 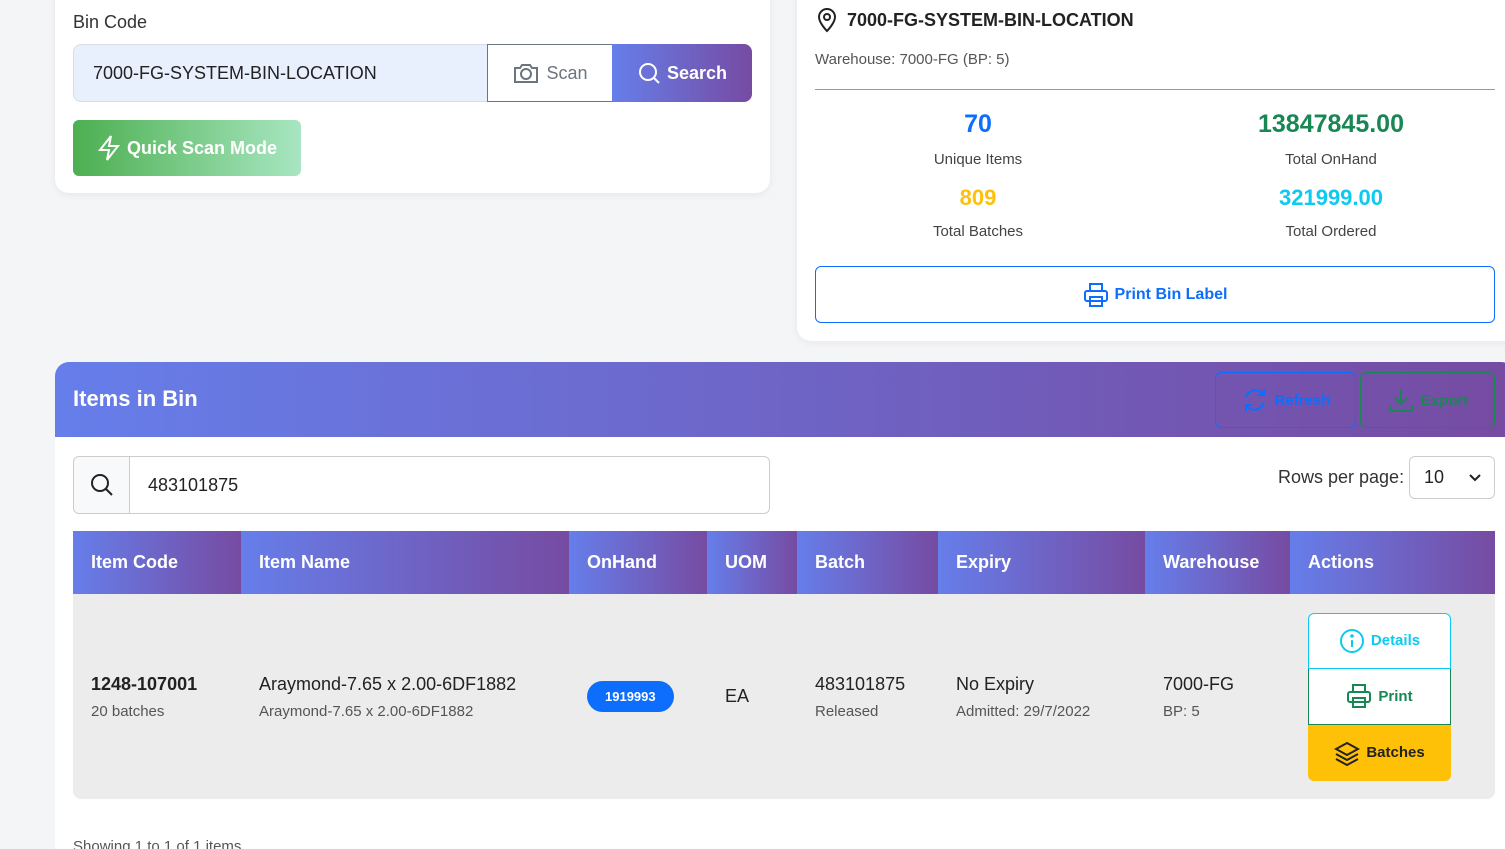 I want to click on batches-button: Batches, so click(x=1379, y=752).